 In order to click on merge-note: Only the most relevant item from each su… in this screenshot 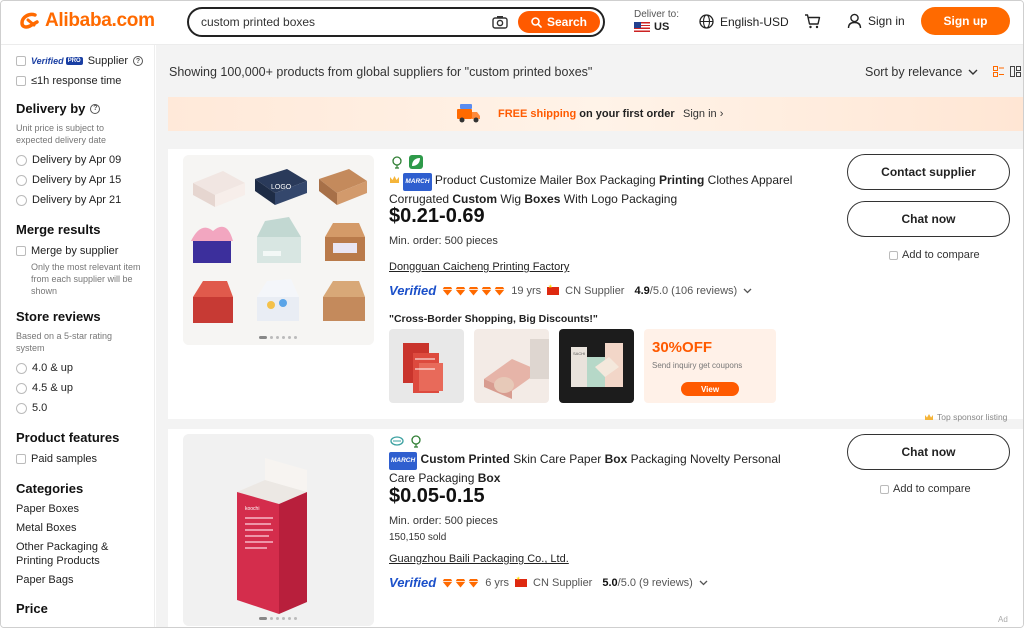, I will do `click(86, 279)`.